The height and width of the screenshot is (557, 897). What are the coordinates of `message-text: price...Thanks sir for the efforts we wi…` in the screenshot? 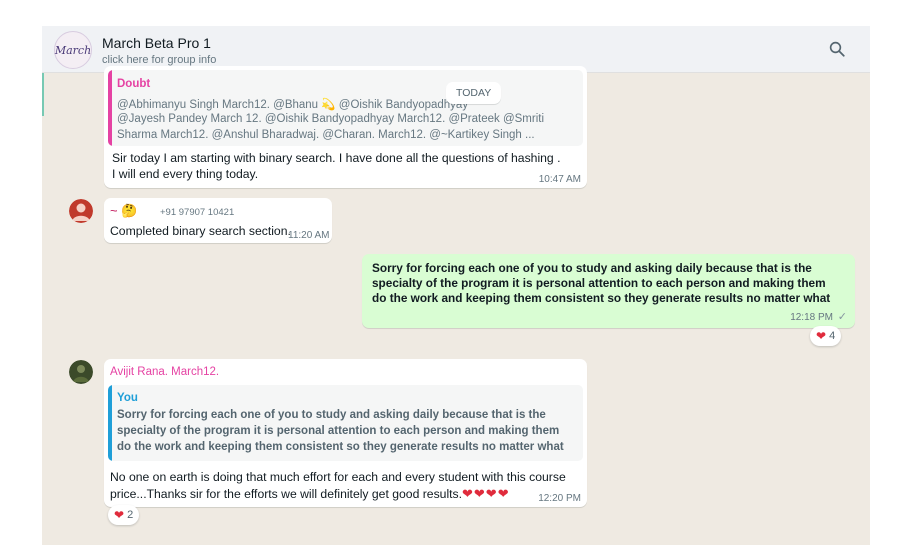 It's located at (310, 494).